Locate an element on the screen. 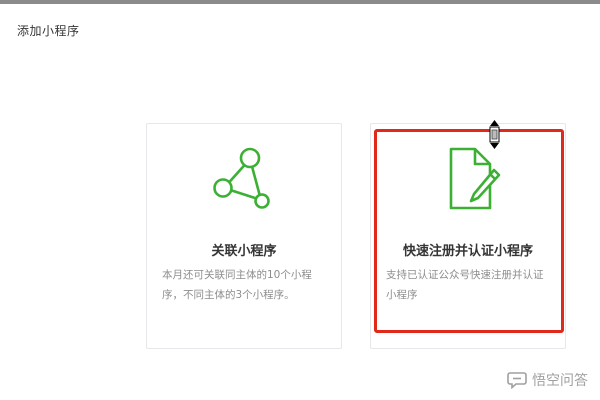 The image size is (600, 400). watermark-text: 悟空问答 is located at coordinates (560, 381).